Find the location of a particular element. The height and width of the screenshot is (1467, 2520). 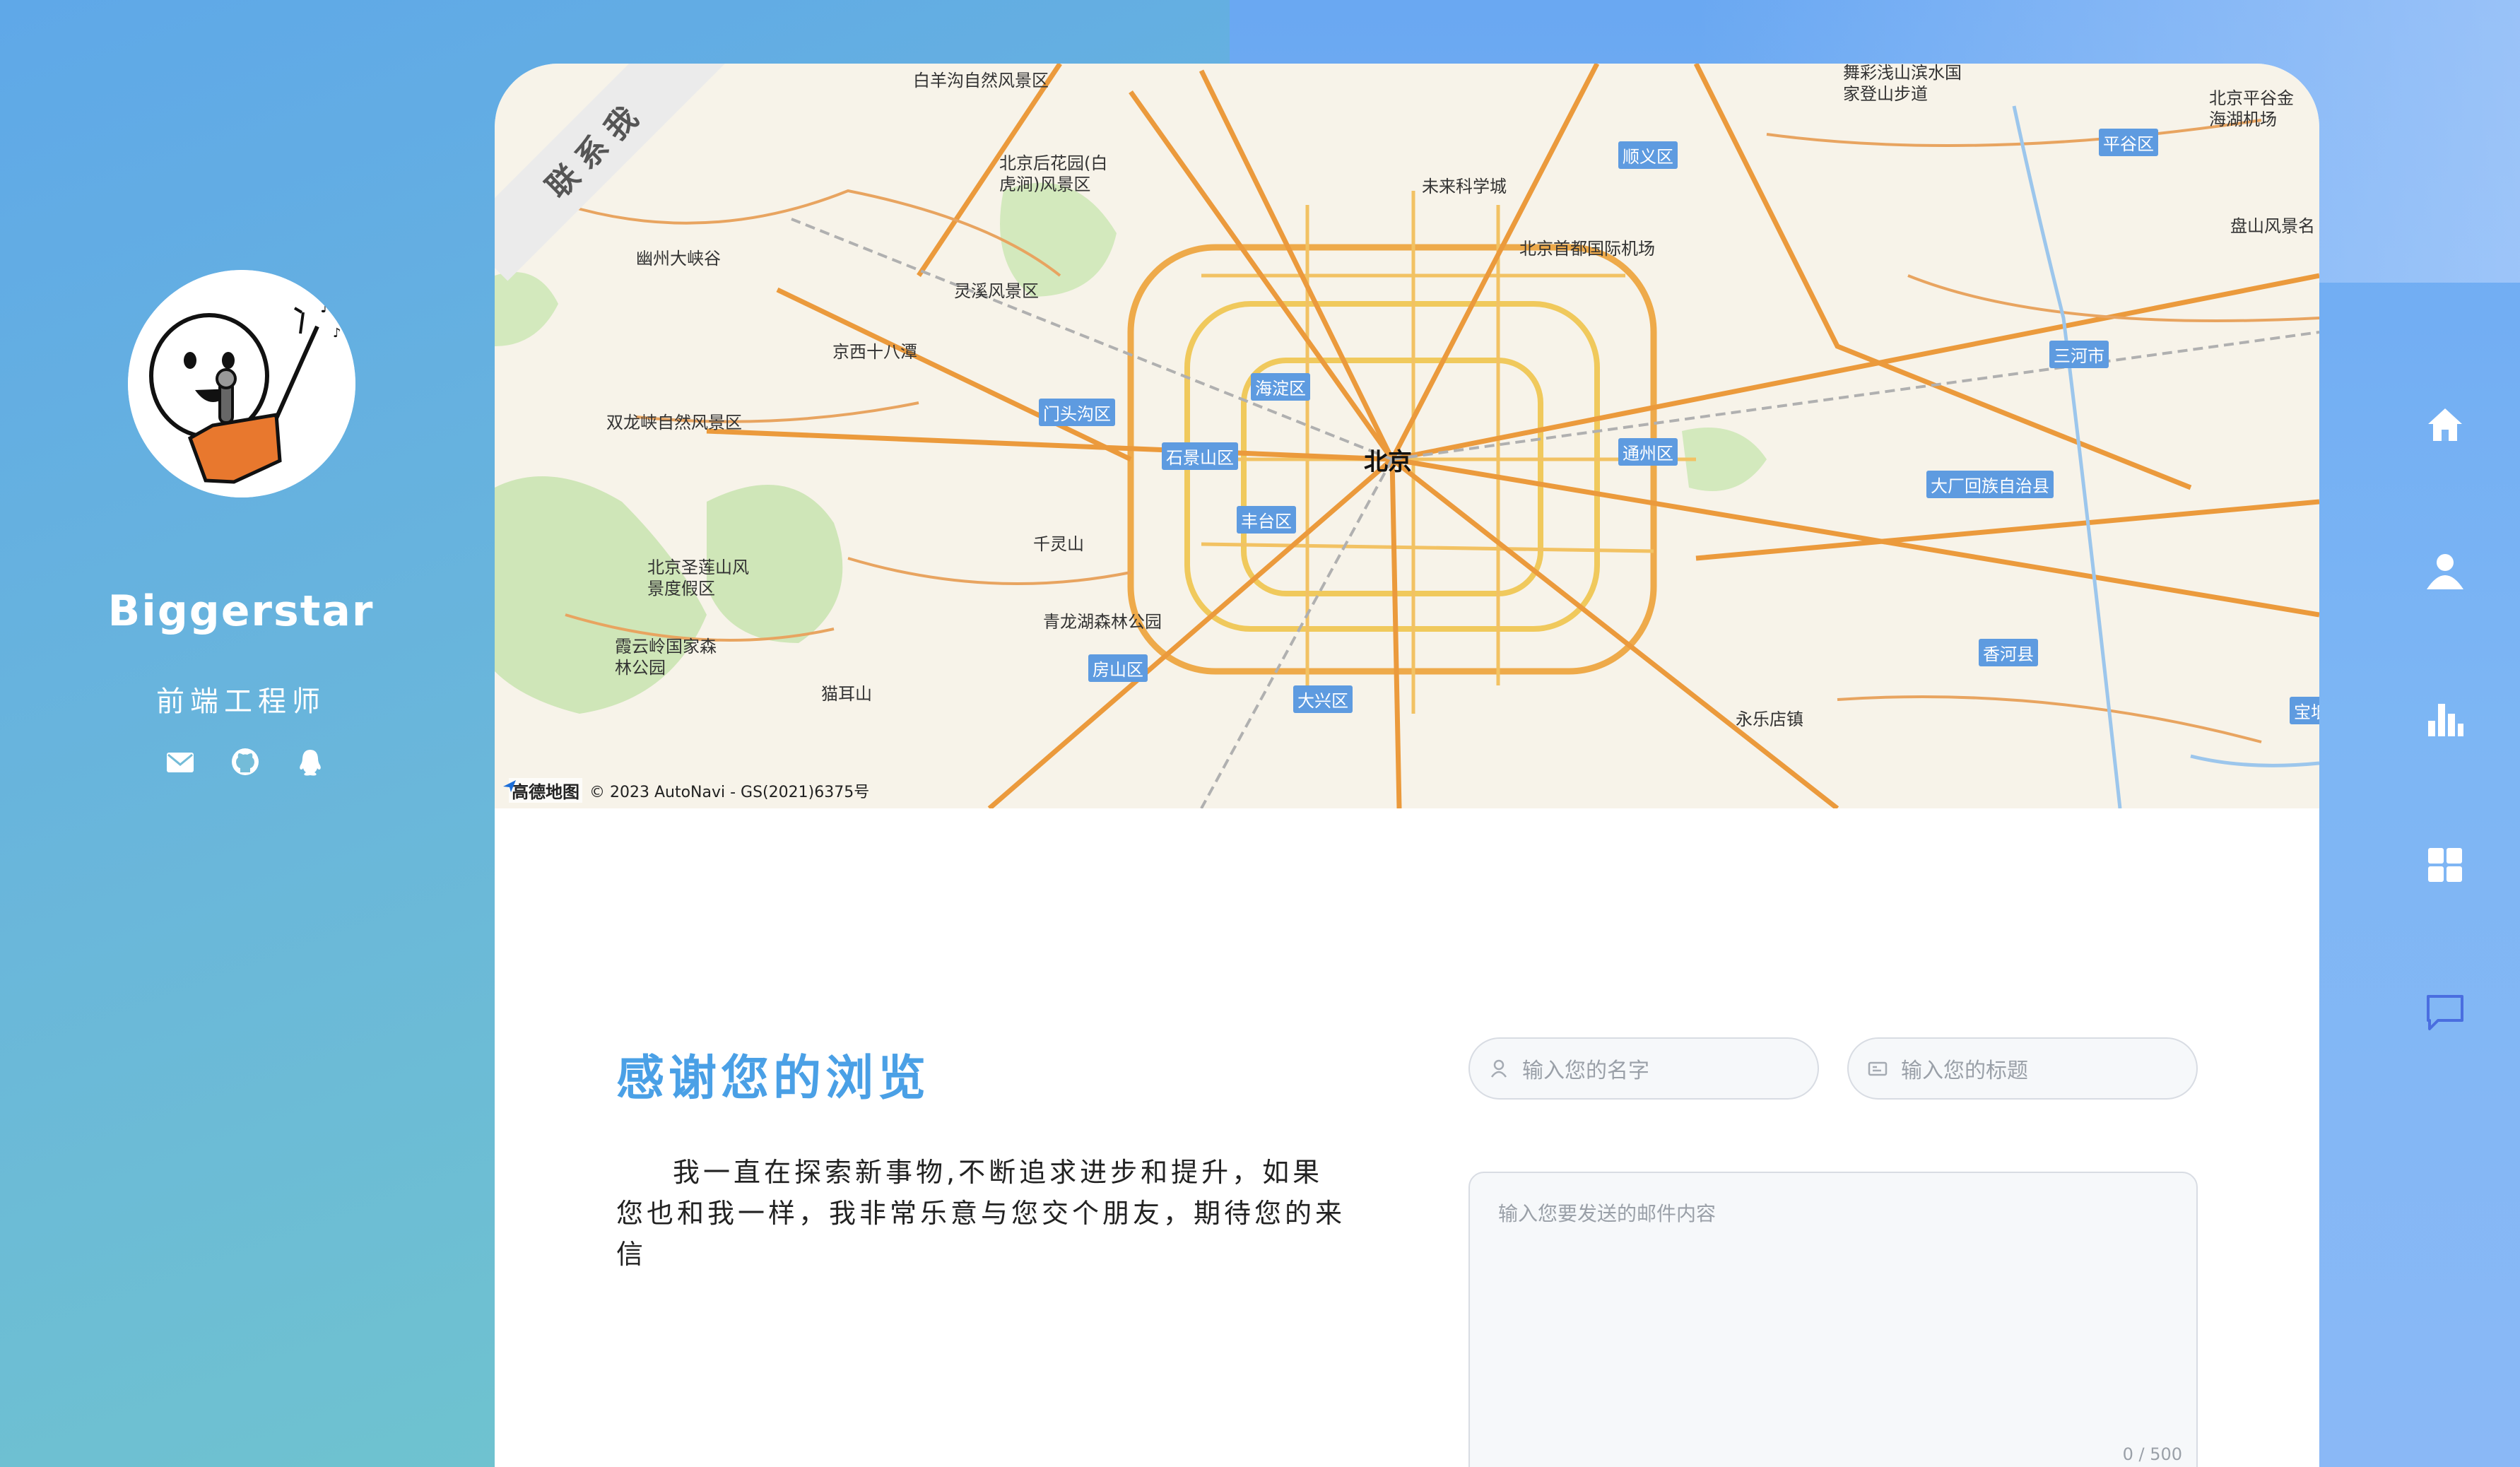

map-place: 北京平谷金海湖机场 is located at coordinates (2251, 109).